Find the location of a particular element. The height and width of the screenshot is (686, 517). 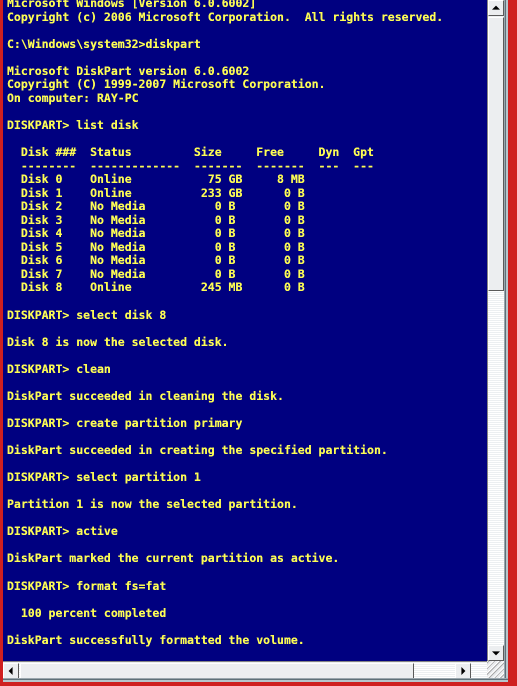

horizontal-scrollbar is located at coordinates (245, 670).